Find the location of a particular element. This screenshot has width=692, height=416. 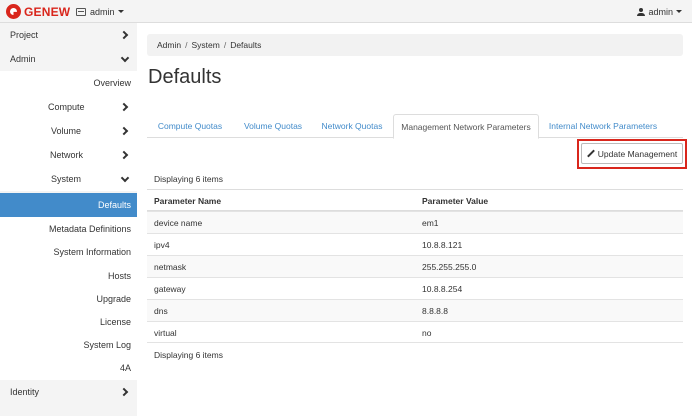

tab-management-network-parameters: Management Network Parameters is located at coordinates (466, 126).